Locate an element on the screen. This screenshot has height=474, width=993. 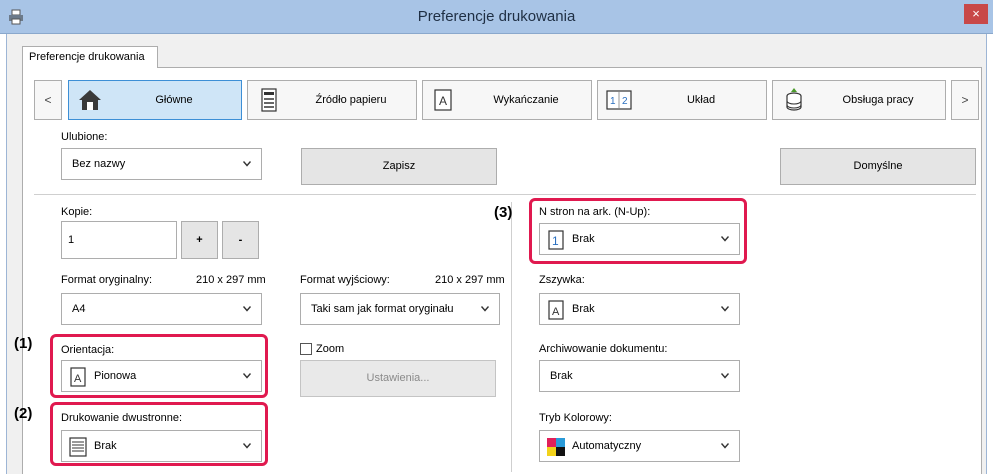
output-size-value: Taki sam jak format oryginału is located at coordinates (382, 309).